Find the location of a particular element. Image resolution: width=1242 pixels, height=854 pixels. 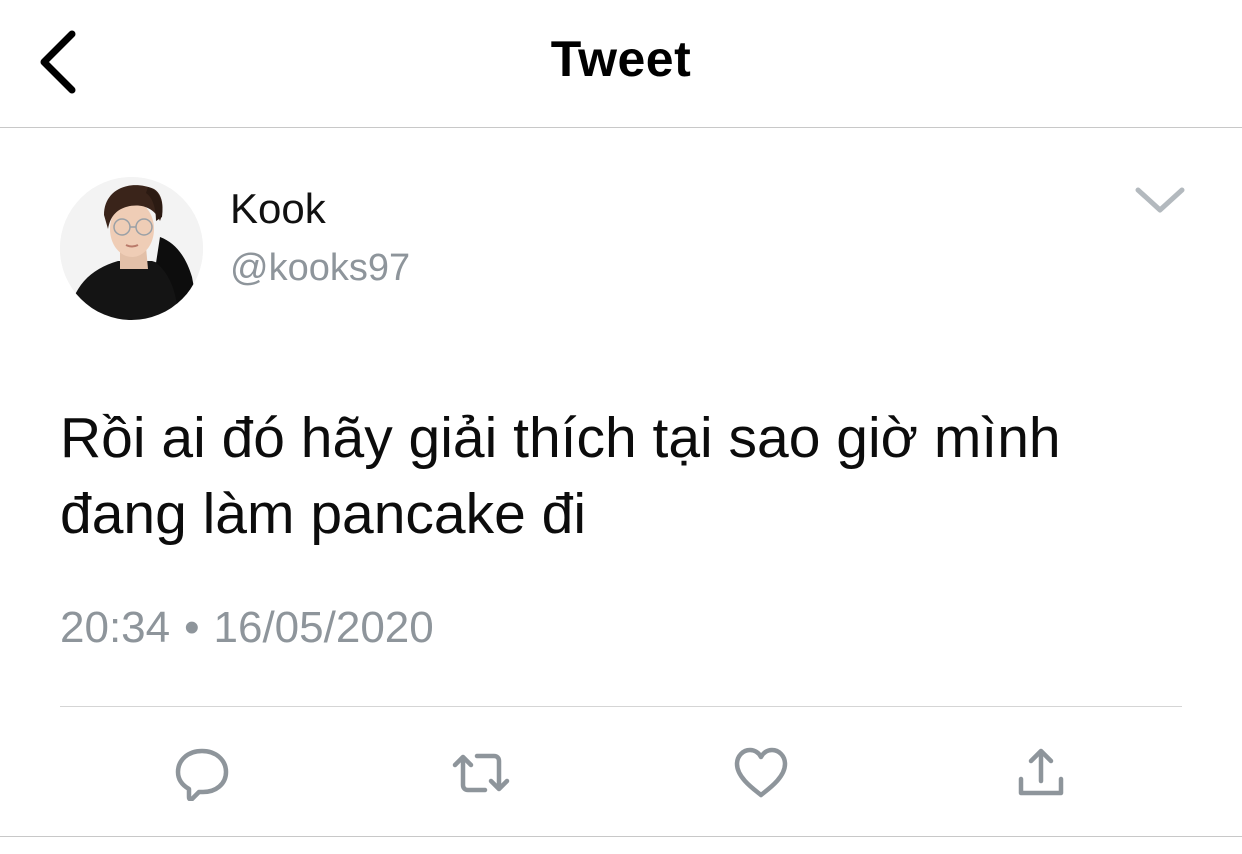

retweet-button is located at coordinates (481, 773).